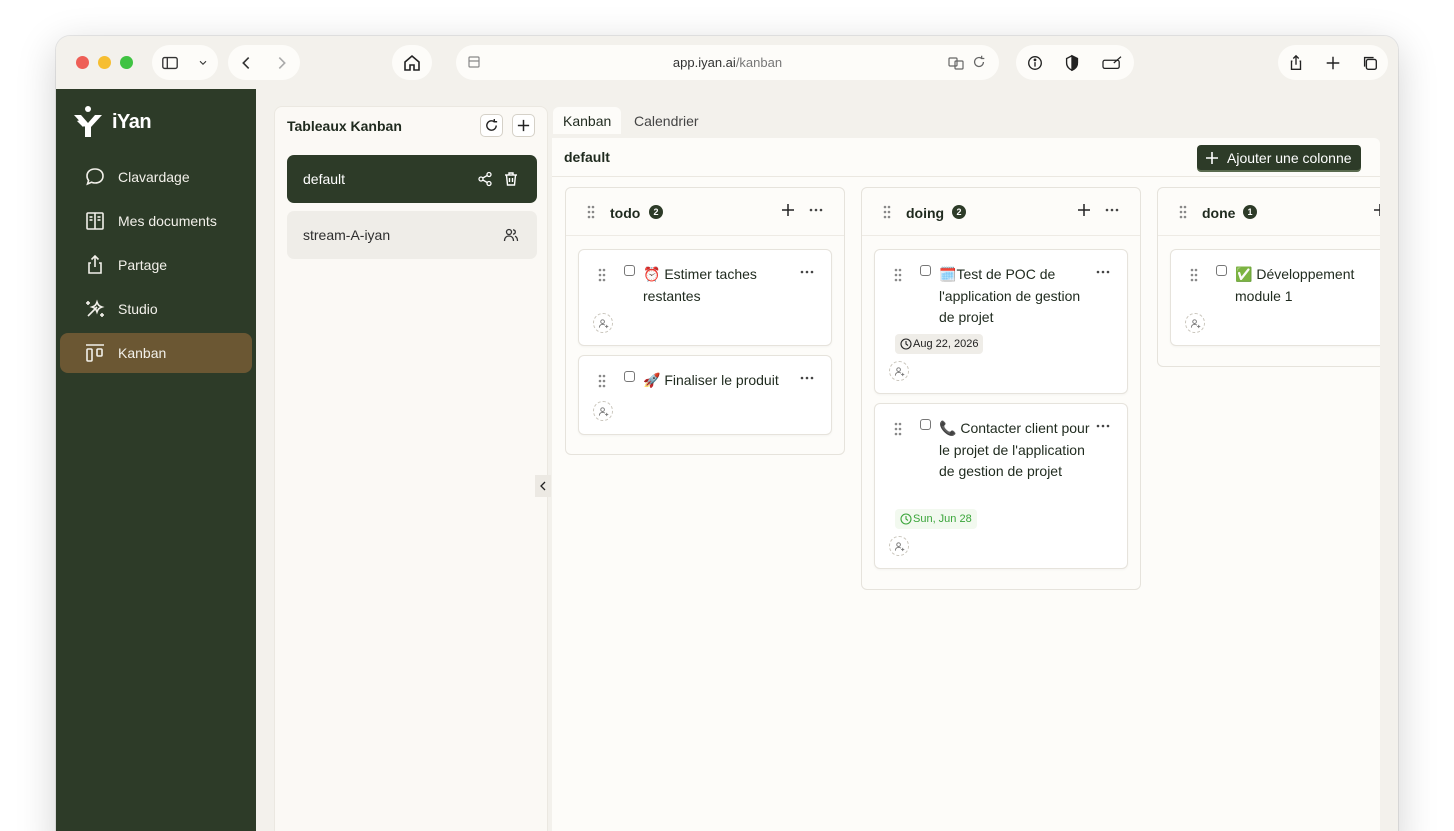 This screenshot has height=831, width=1454. I want to click on tabs-overview-icon, so click(1370, 63).